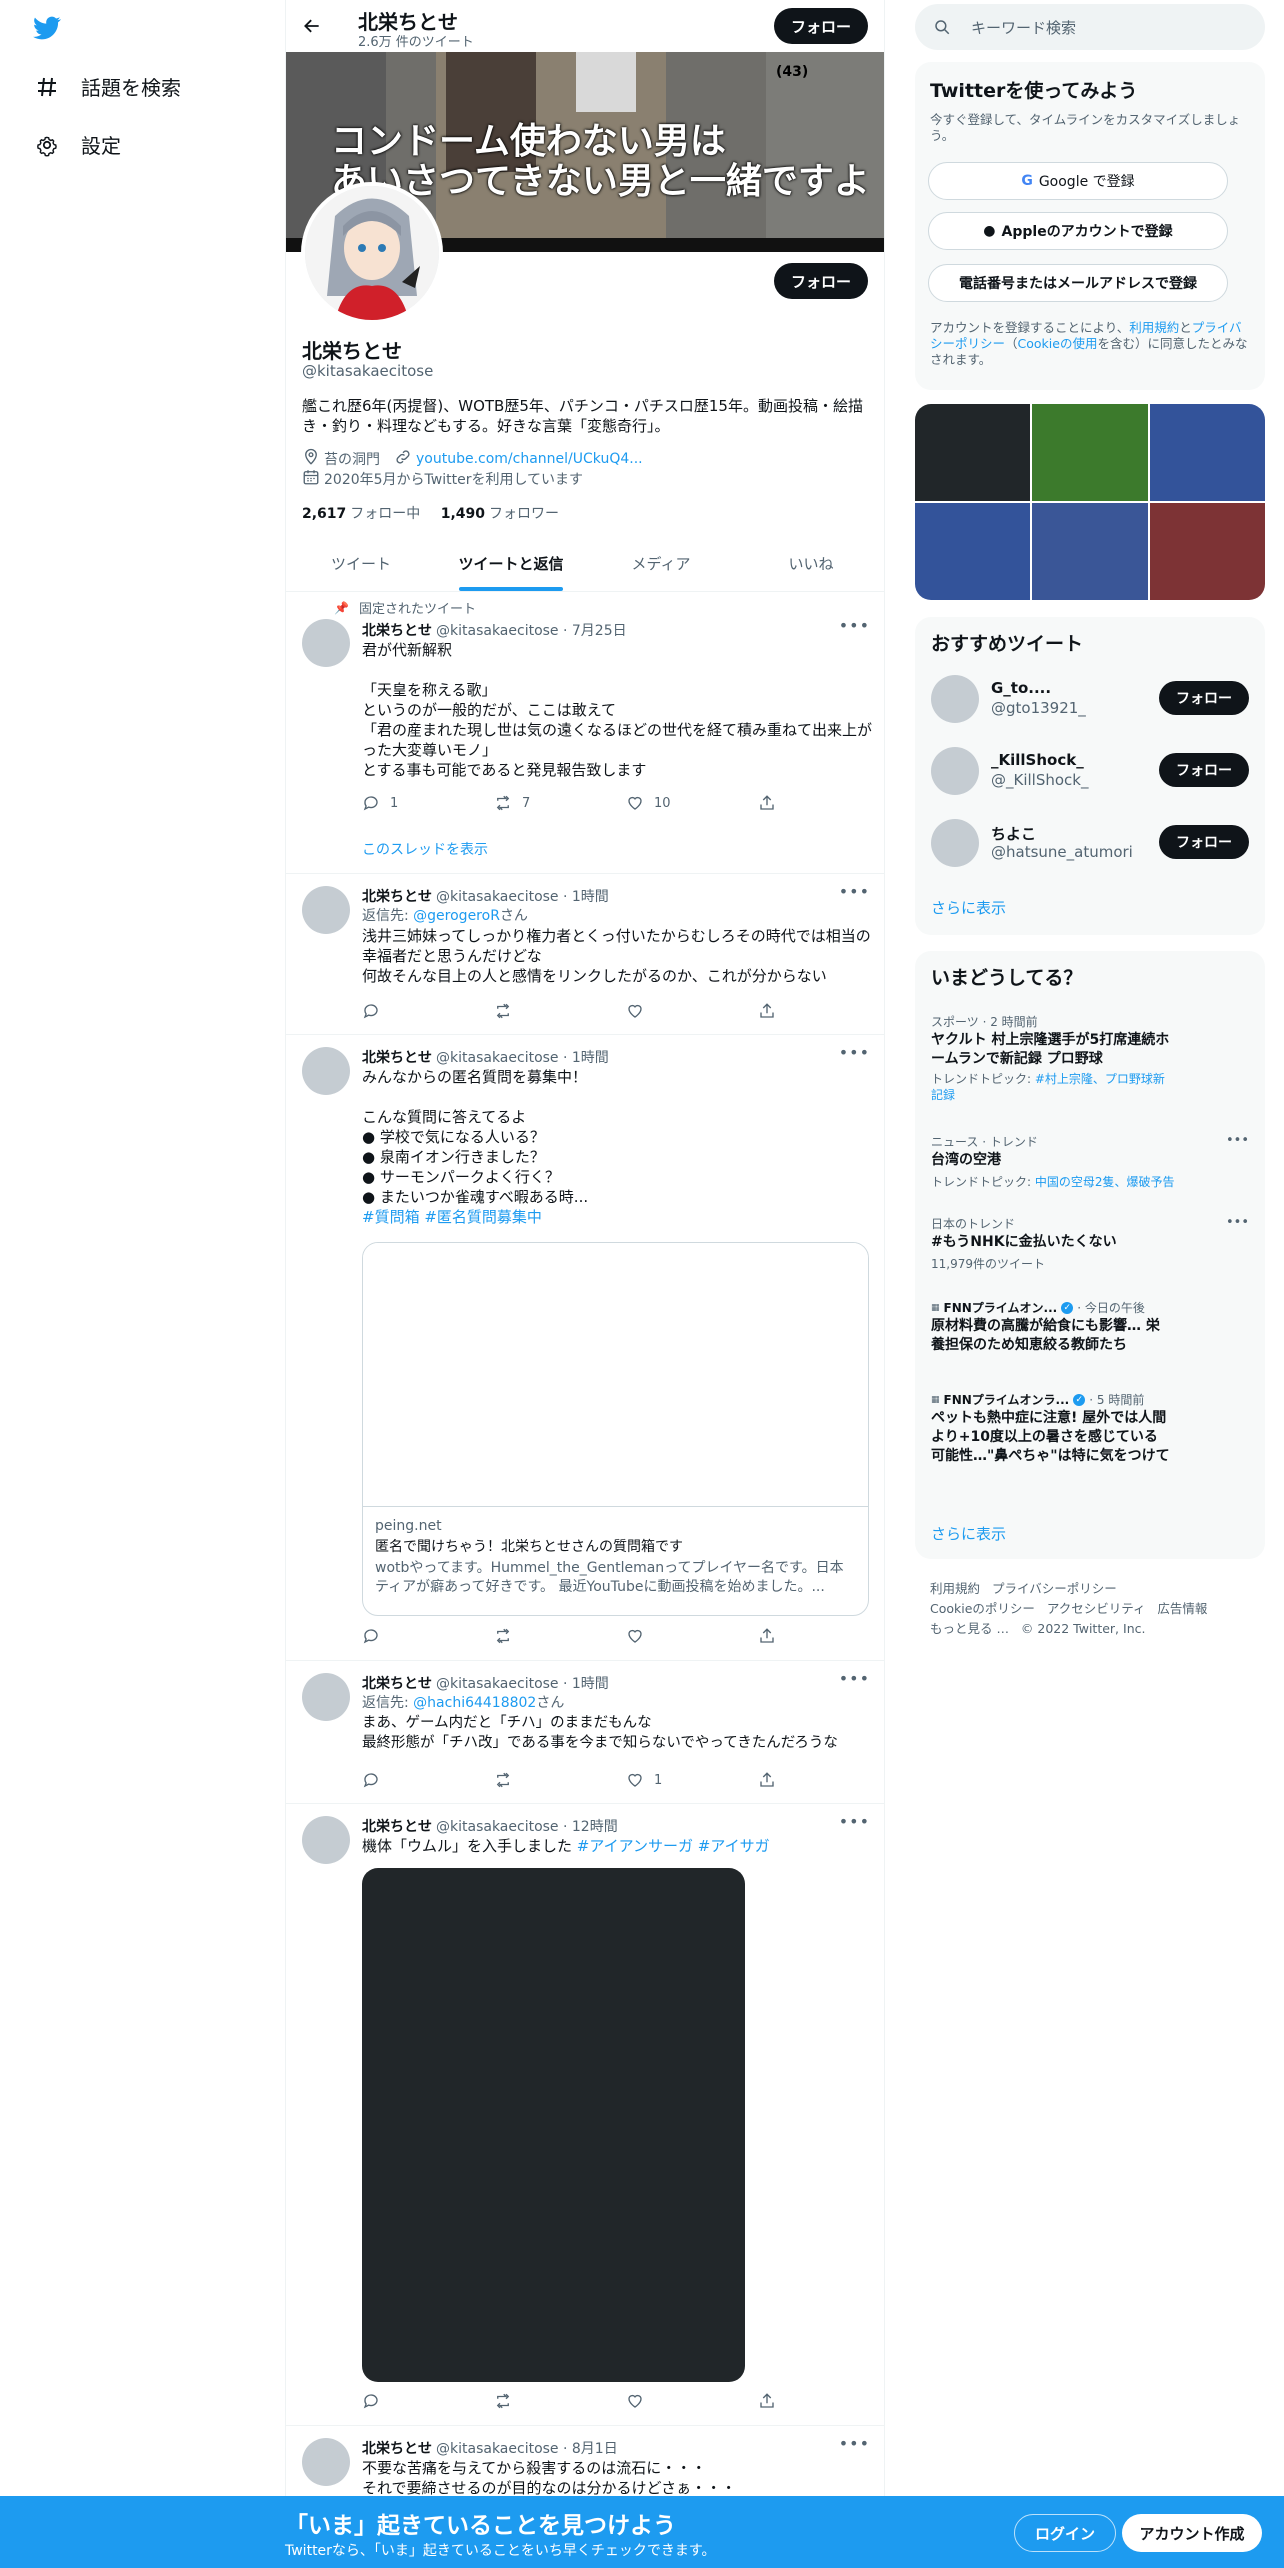 The height and width of the screenshot is (2568, 1284). Describe the element at coordinates (810, 563) in the screenshot. I see `tab-likes: いいね` at that location.